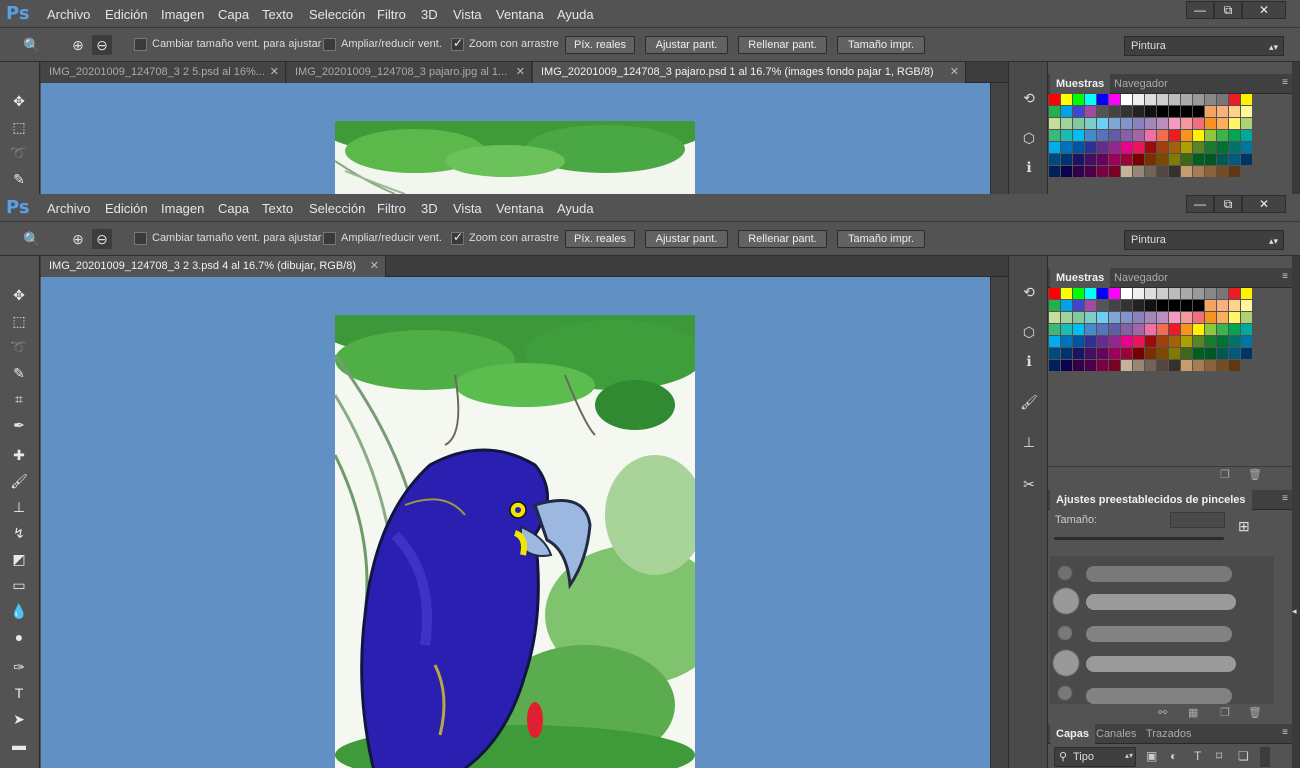 The image size is (1300, 768). What do you see at coordinates (19, 719) in the screenshot?
I see `path-select-tool-icon: ➤` at bounding box center [19, 719].